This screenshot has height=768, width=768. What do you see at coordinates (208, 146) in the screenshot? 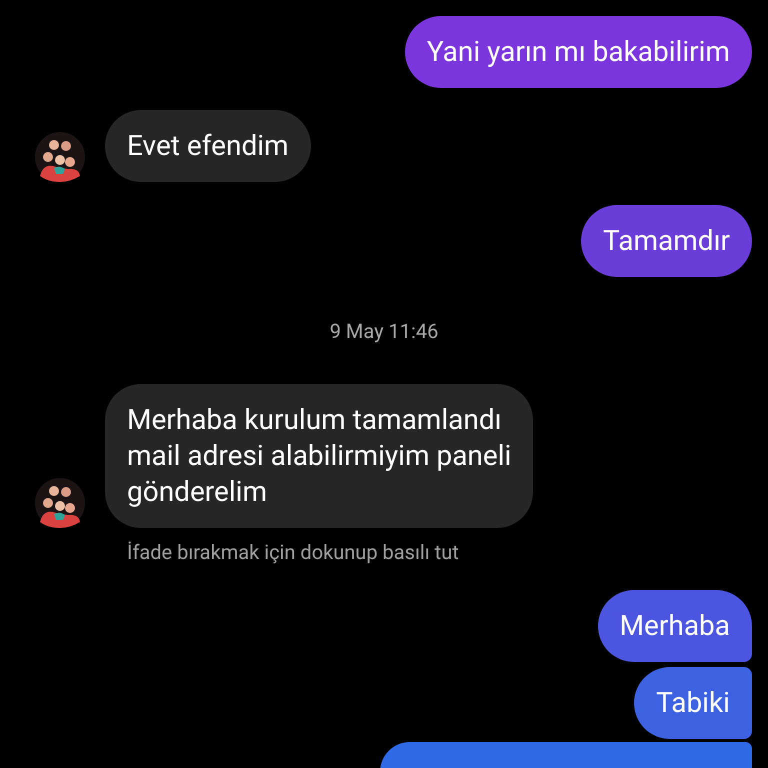
I see `message-bubble: Evet efendim` at bounding box center [208, 146].